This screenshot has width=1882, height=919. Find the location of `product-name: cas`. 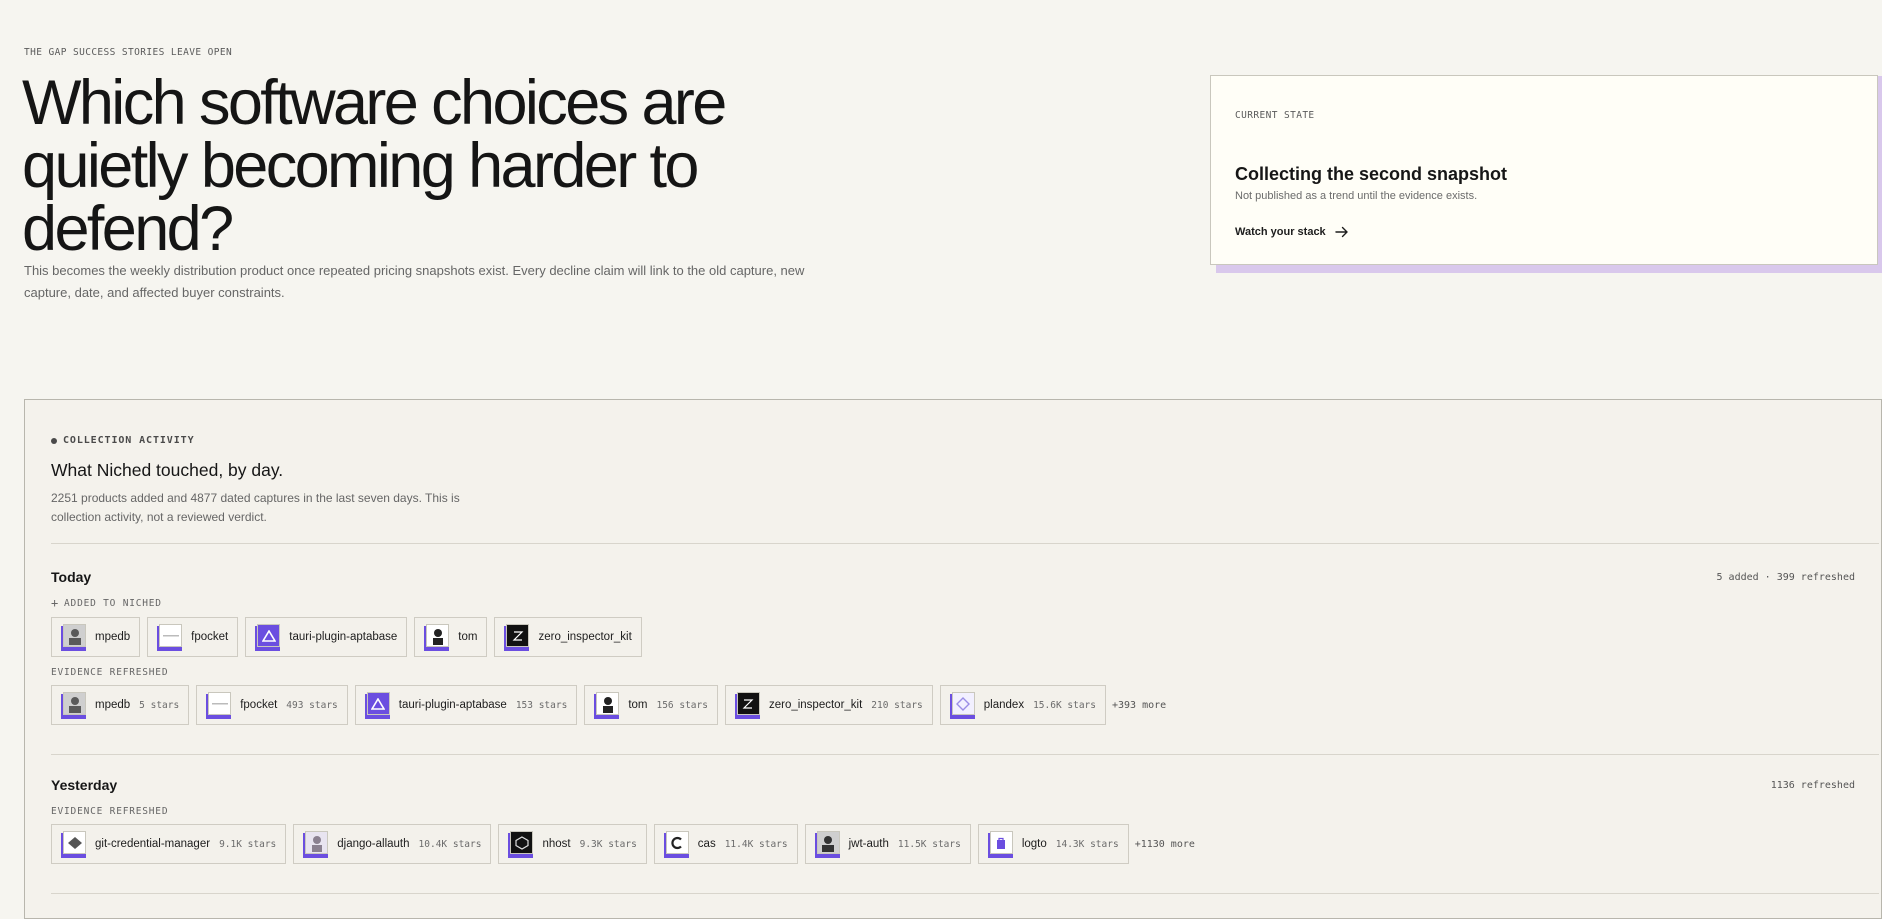

product-name: cas is located at coordinates (706, 844).